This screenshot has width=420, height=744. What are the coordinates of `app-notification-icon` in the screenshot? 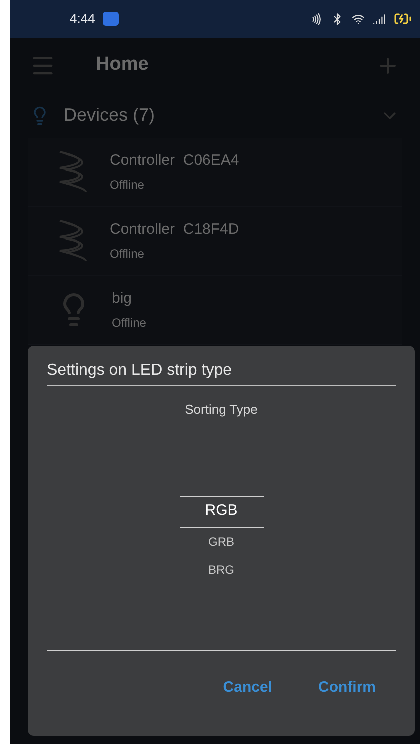 It's located at (111, 19).